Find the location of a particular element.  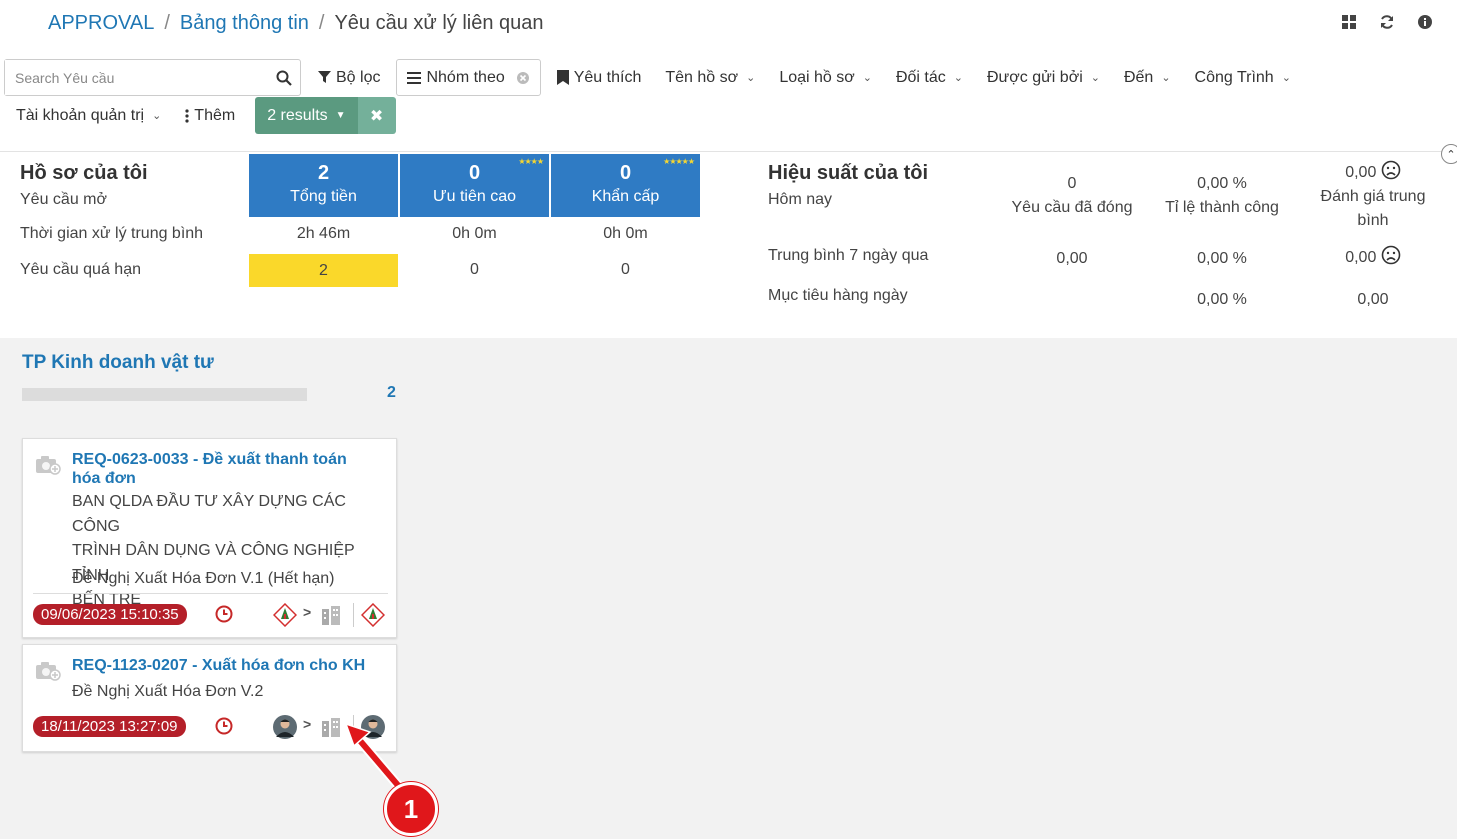

grid-icon is located at coordinates (1349, 22).